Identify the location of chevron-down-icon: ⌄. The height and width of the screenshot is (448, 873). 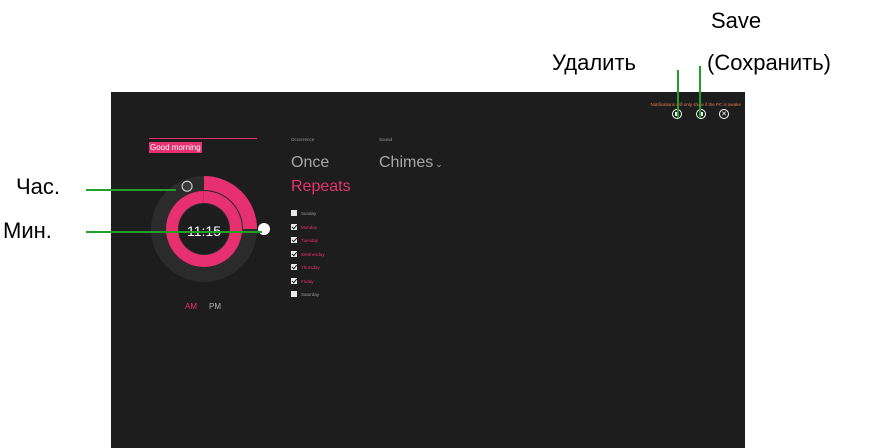
(439, 164).